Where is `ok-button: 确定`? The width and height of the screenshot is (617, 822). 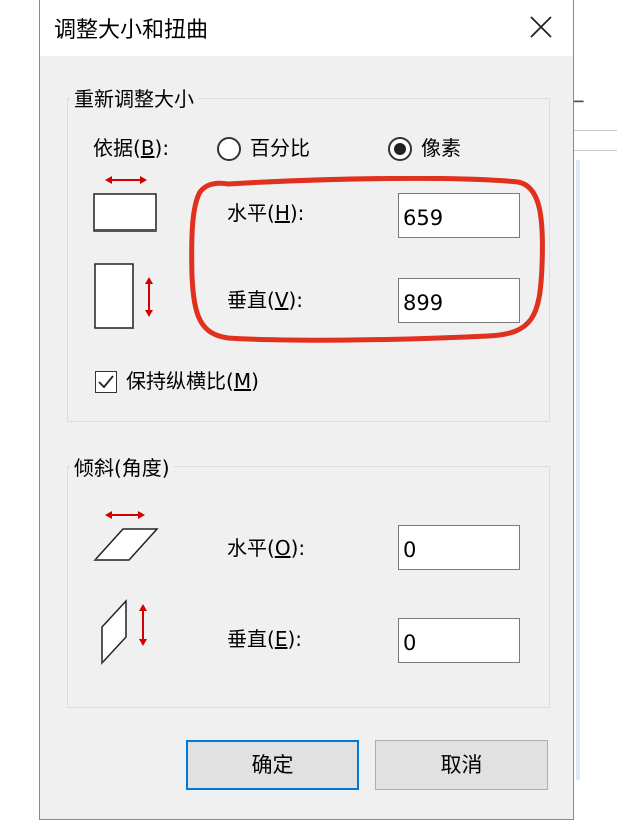
ok-button: 确定 is located at coordinates (272, 765).